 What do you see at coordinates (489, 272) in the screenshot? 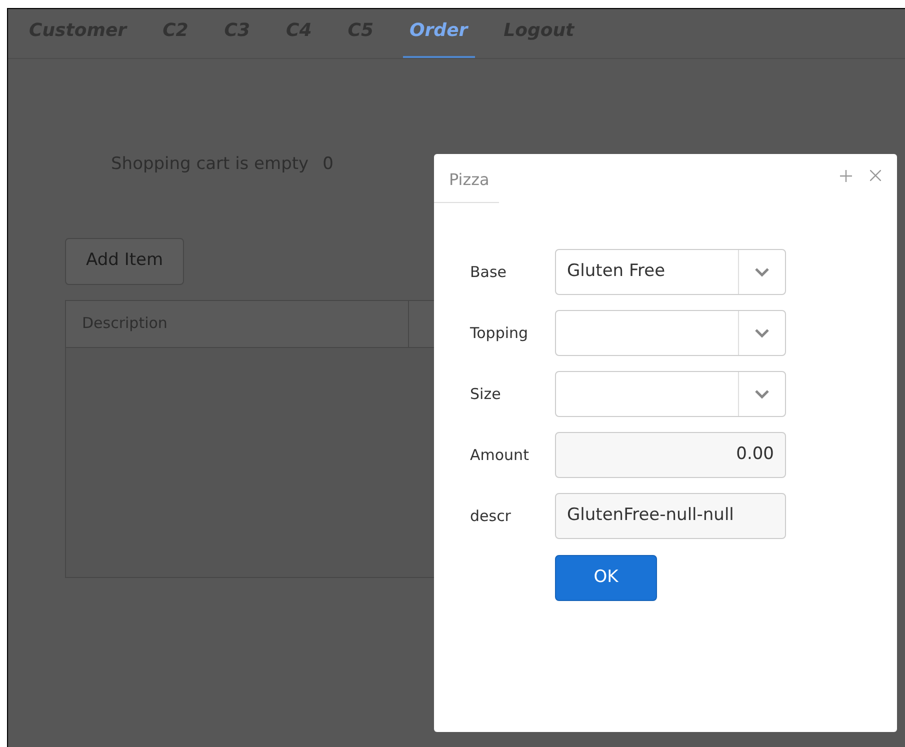
I see `field-label: Base` at bounding box center [489, 272].